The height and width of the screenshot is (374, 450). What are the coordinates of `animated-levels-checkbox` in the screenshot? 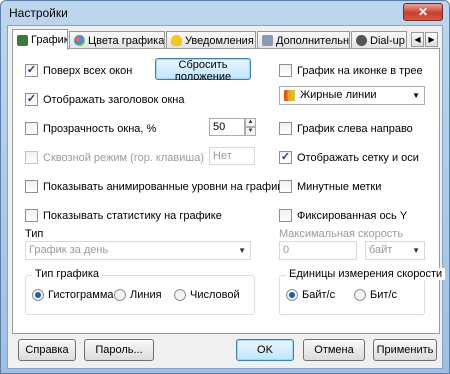 It's located at (31, 186).